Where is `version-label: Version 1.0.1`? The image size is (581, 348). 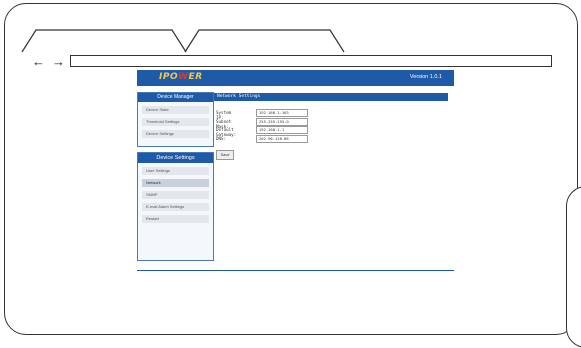
version-label: Version 1.0.1 is located at coordinates (425, 77).